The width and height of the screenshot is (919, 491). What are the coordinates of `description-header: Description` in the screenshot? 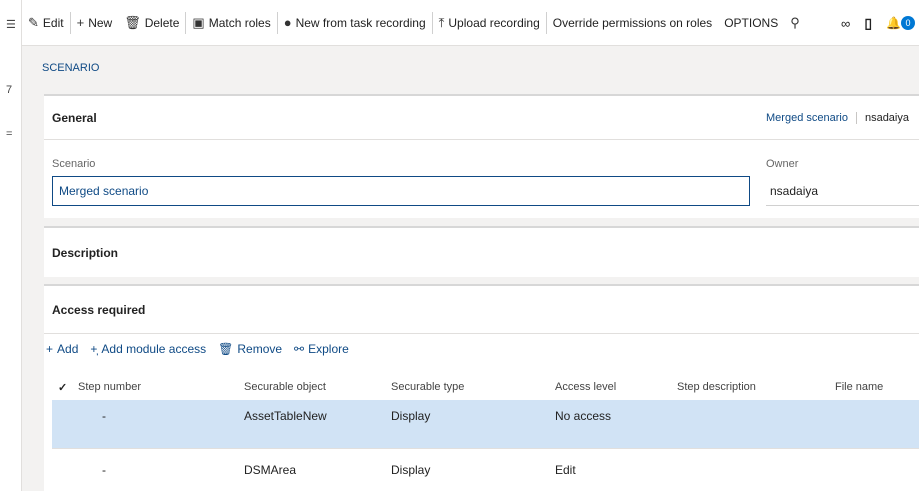 It's located at (481, 252).